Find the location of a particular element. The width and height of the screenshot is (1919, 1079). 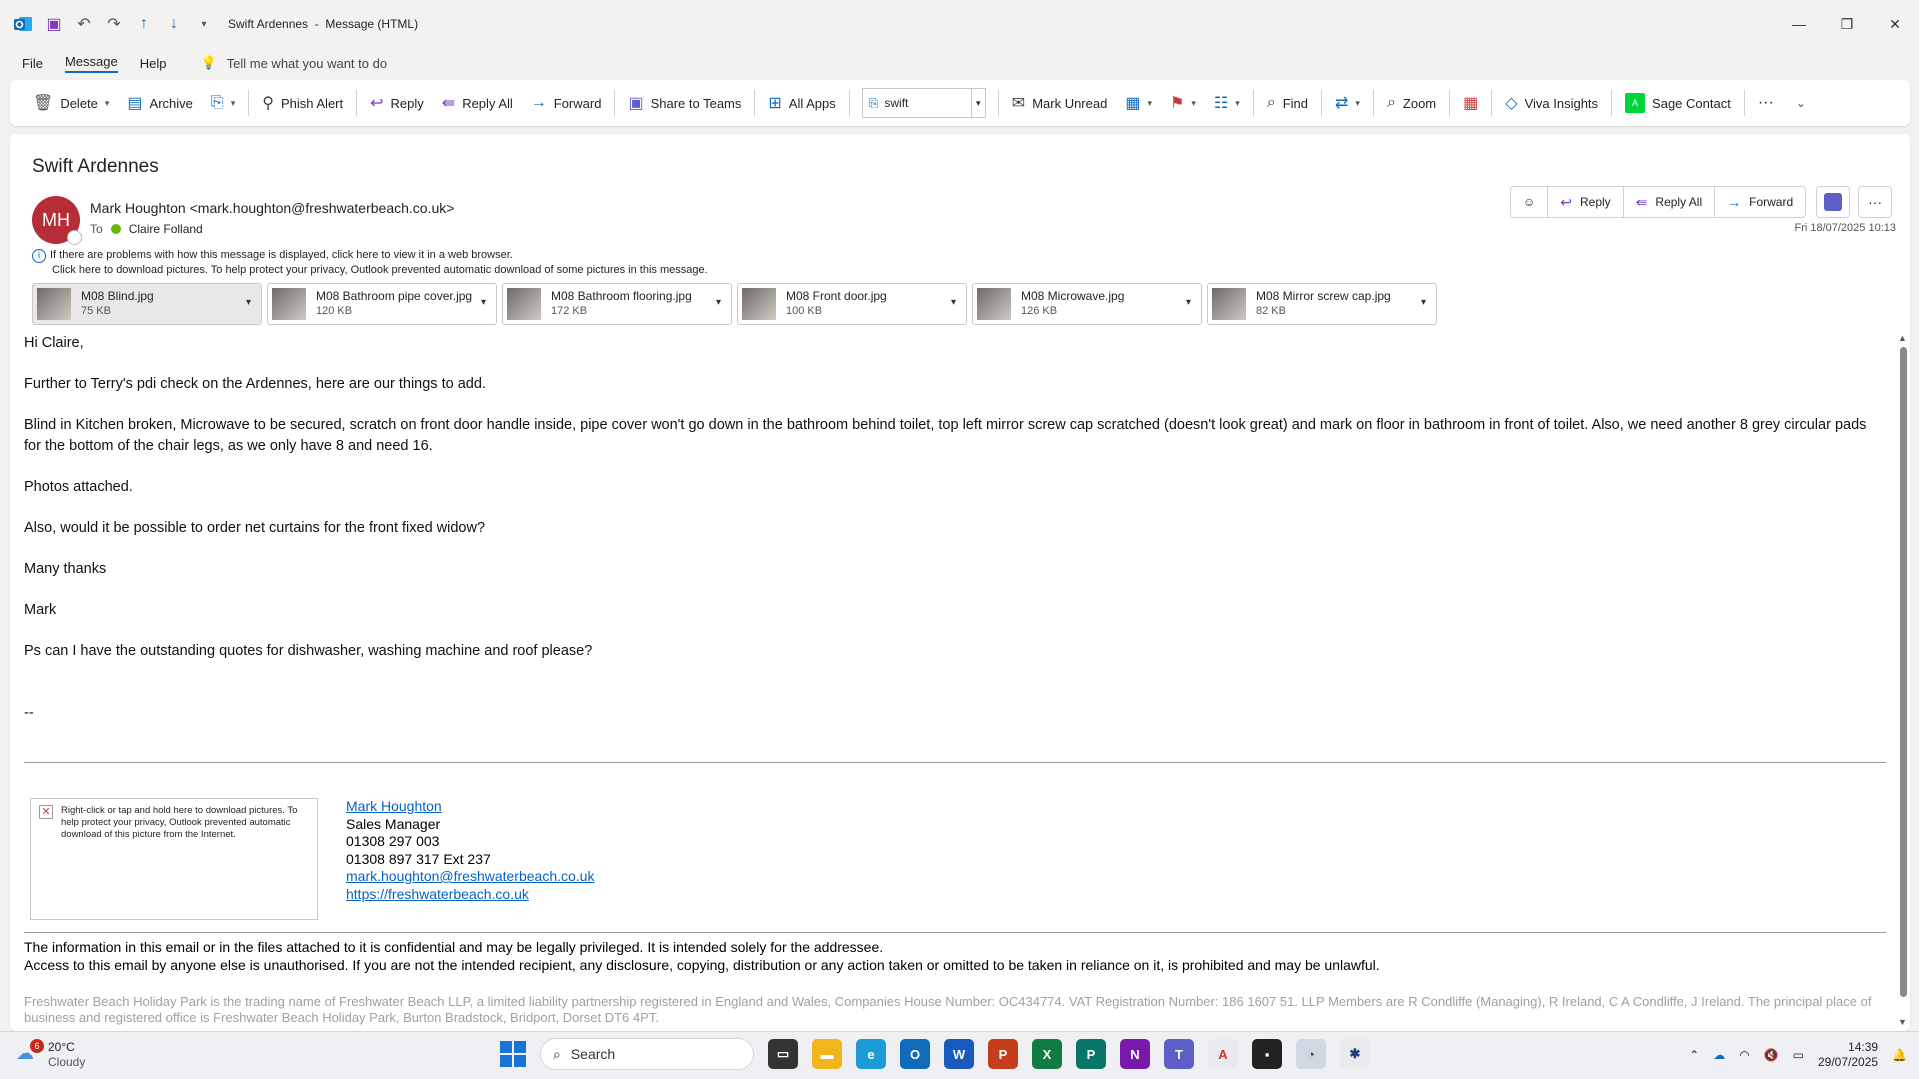

redo-icon: ↷ is located at coordinates (114, 24).